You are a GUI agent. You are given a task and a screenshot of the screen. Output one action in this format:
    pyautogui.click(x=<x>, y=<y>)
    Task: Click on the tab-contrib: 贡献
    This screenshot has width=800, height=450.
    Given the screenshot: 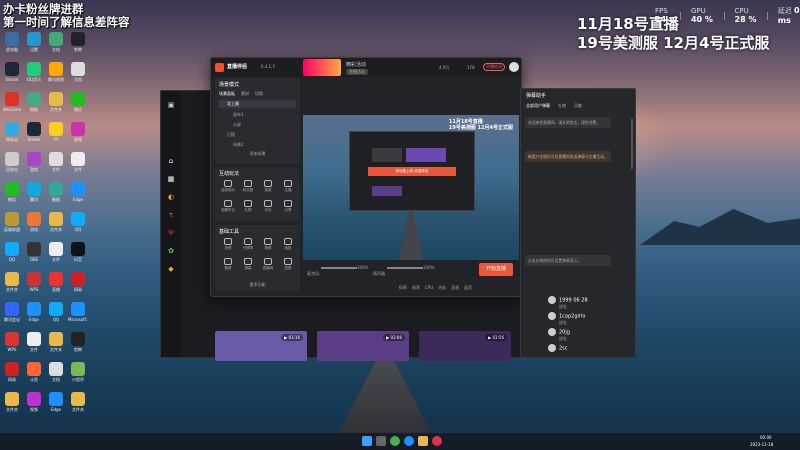 What is the action you would take?
    pyautogui.click(x=578, y=106)
    